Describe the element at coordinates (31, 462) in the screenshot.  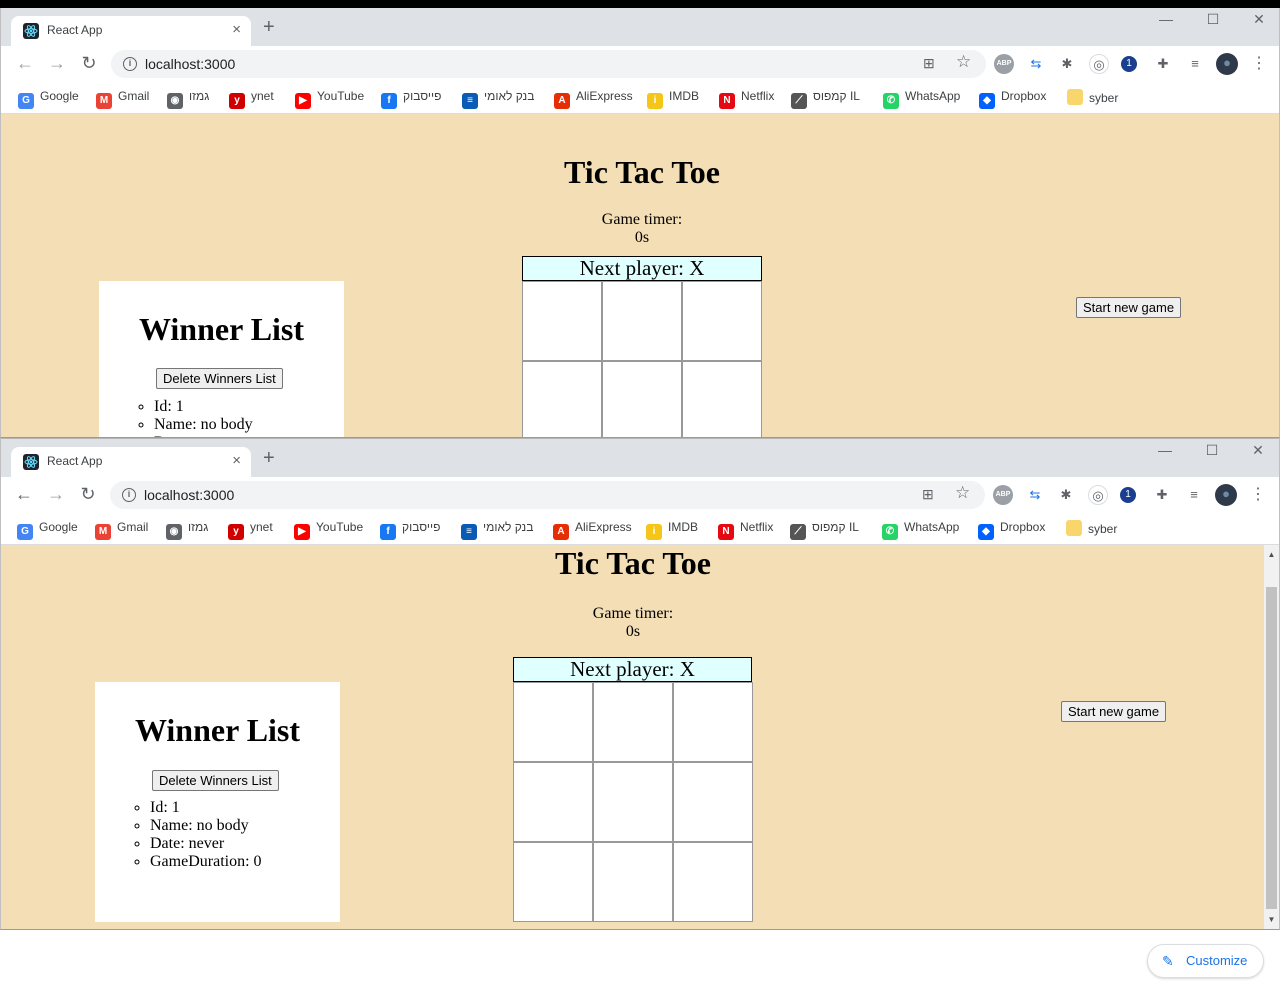
I see `react-icon` at that location.